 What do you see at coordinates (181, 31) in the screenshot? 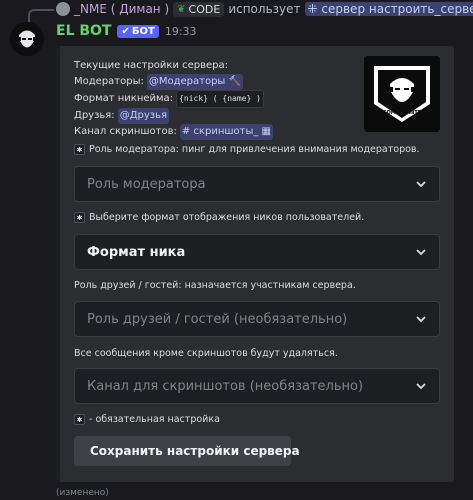
I see `message-timestamp: 19:33` at bounding box center [181, 31].